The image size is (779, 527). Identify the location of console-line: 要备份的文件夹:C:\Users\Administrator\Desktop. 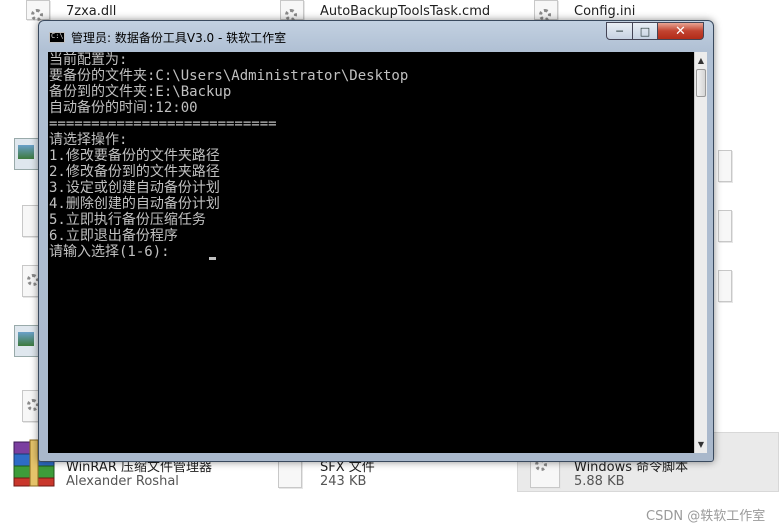
(229, 76).